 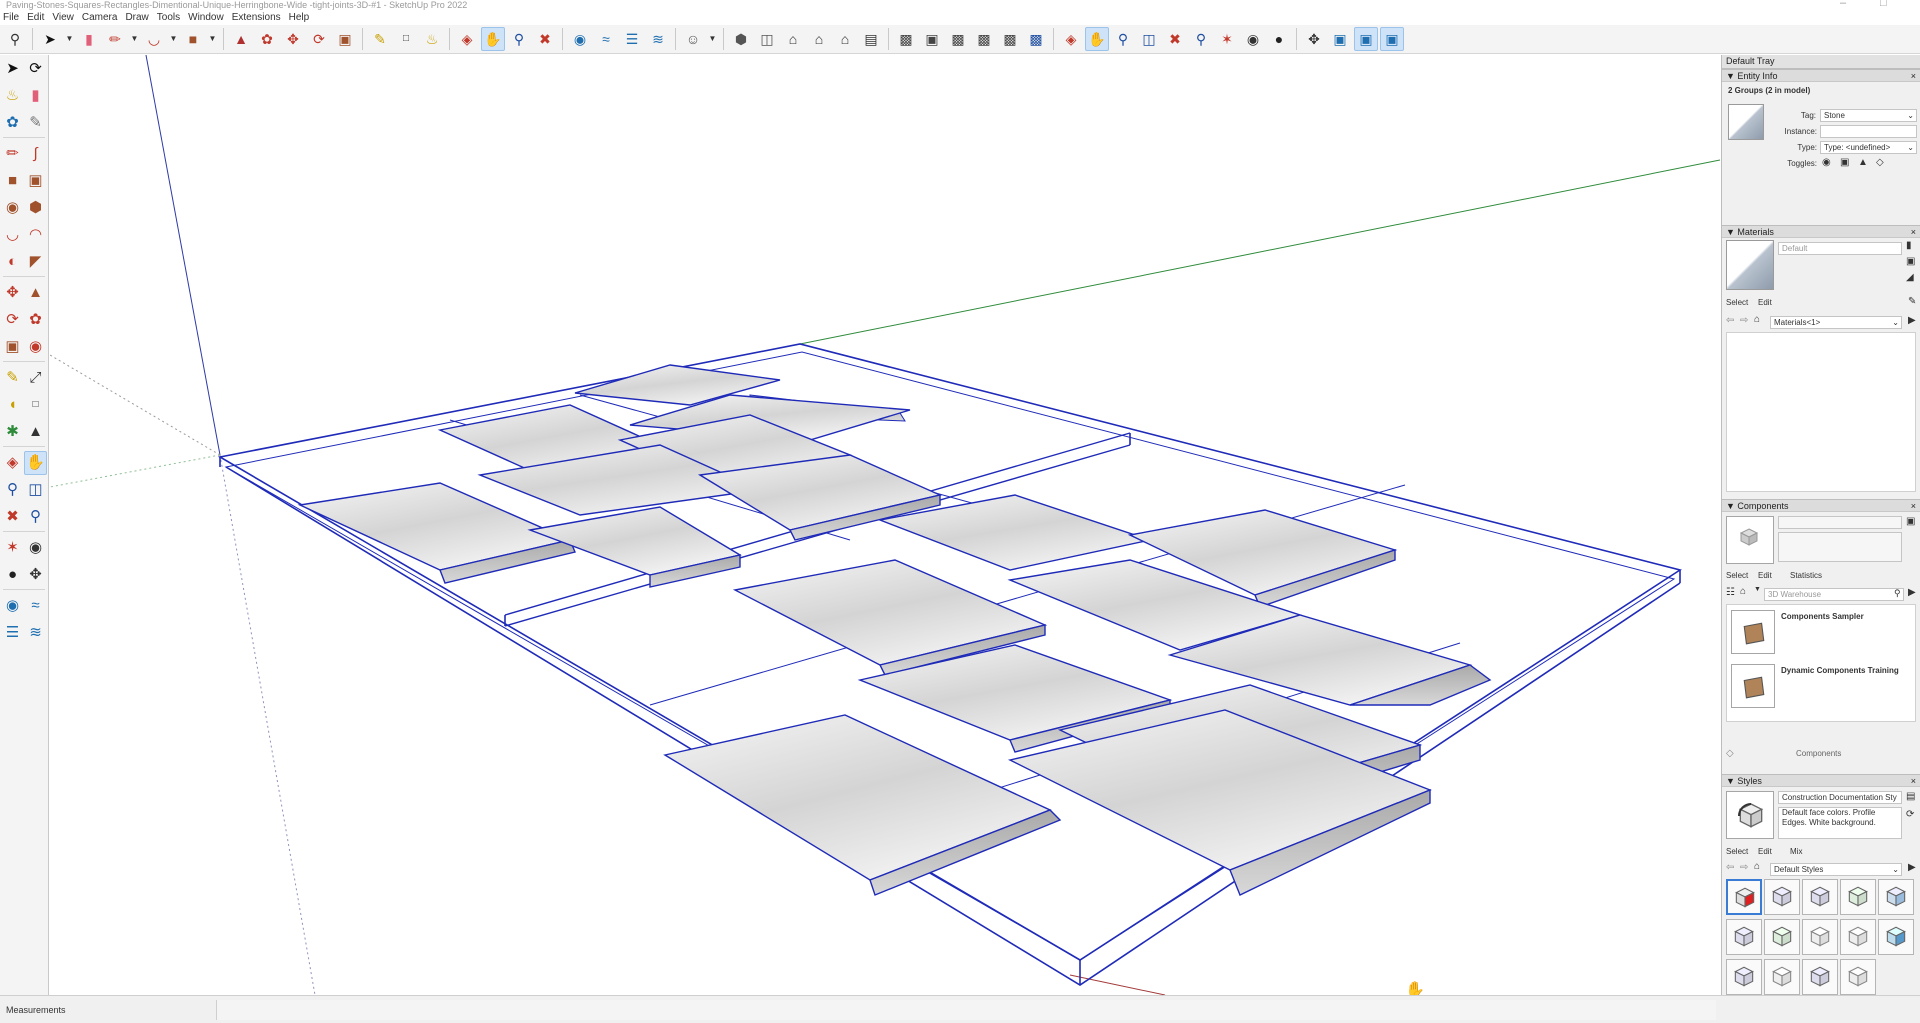 I want to click on menu-help: Help, so click(x=300, y=18).